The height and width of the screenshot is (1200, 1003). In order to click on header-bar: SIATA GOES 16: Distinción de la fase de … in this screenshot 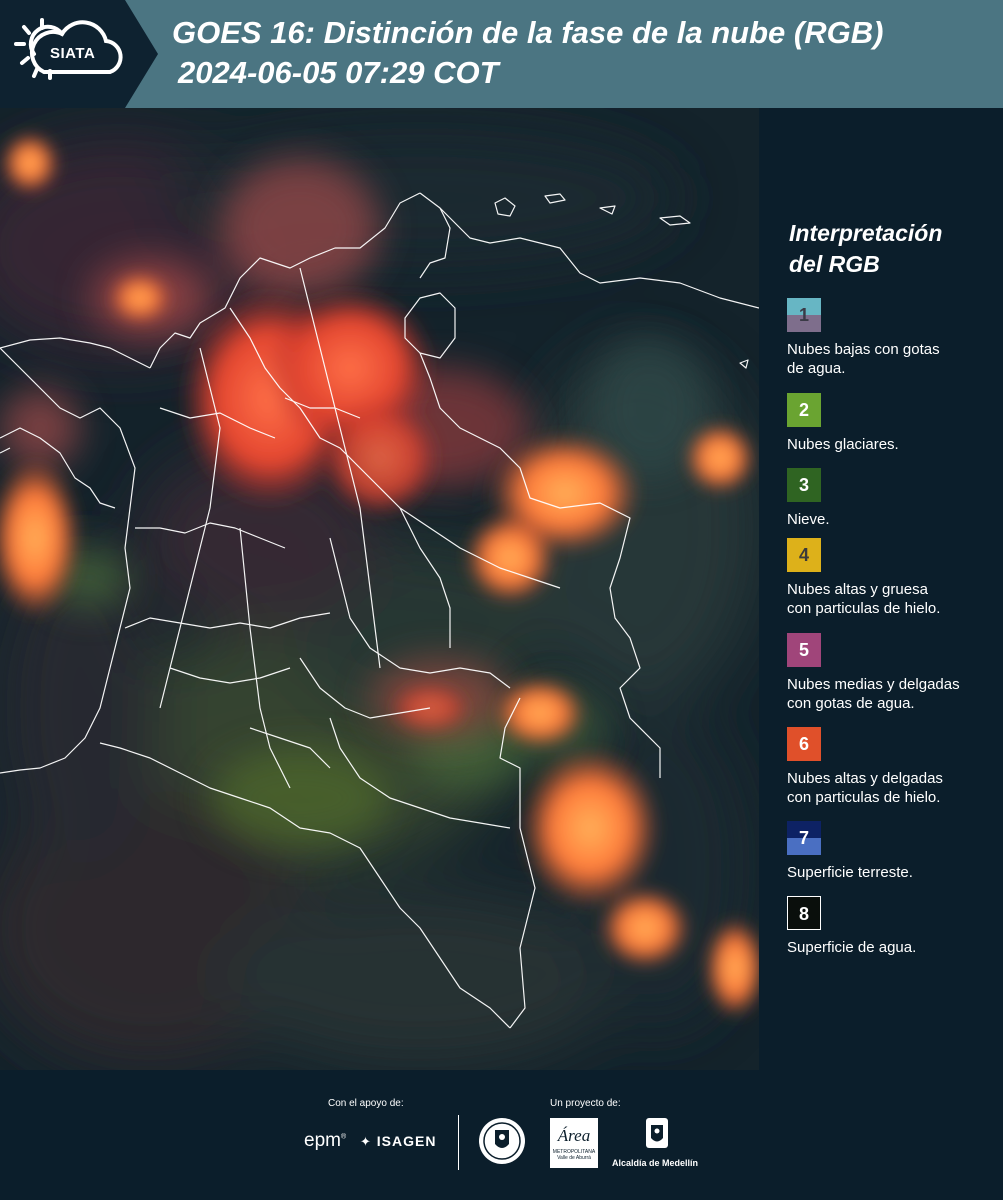, I will do `click(501, 54)`.